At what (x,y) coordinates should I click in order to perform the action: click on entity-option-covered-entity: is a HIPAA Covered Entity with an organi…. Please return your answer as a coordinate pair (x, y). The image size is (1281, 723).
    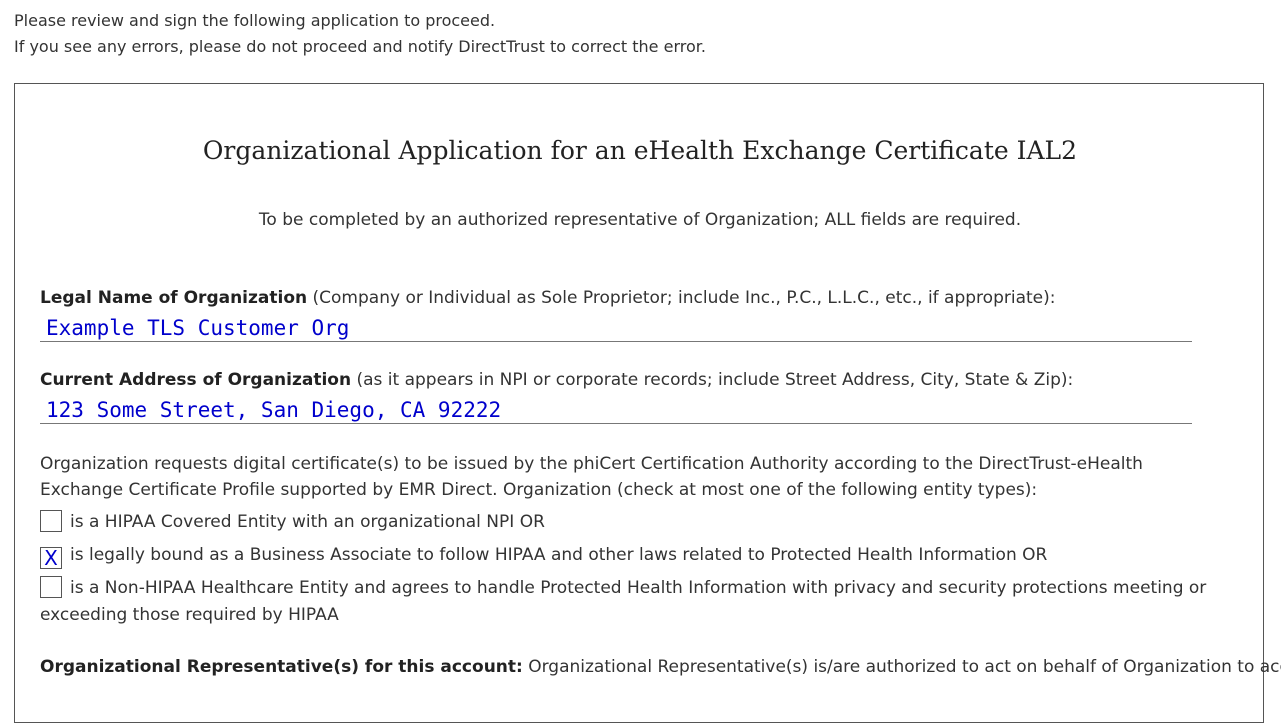
    Looking at the image, I should click on (630, 522).